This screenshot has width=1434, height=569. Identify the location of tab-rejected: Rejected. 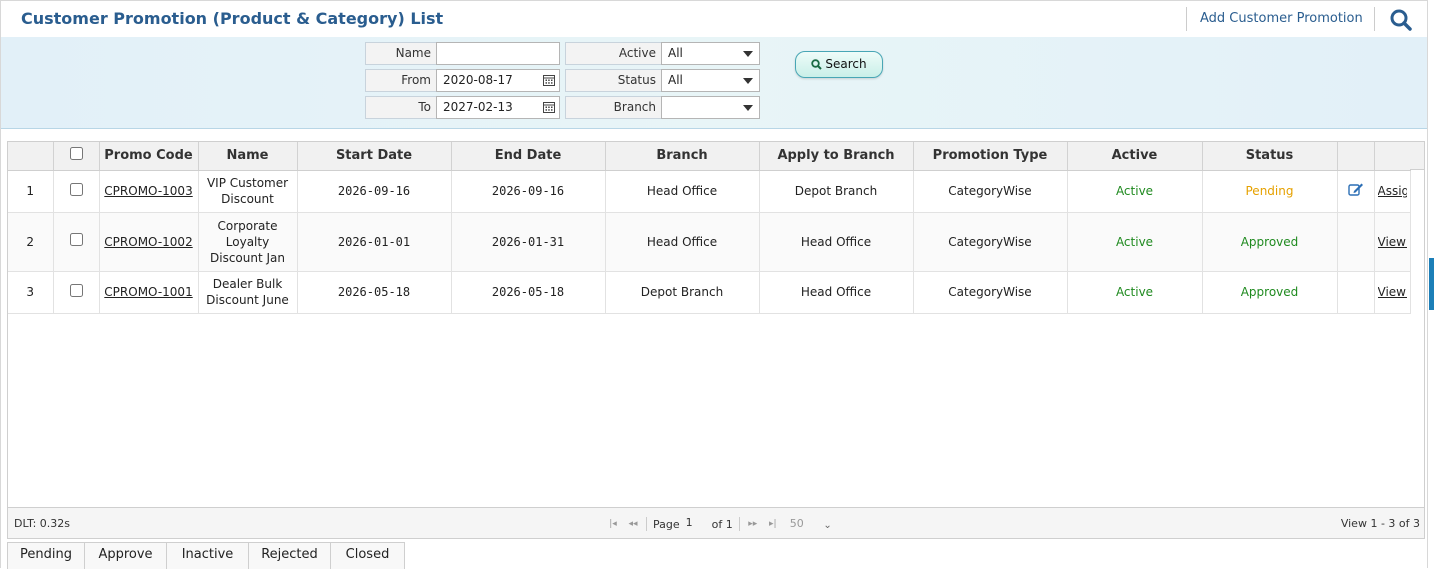
(290, 556).